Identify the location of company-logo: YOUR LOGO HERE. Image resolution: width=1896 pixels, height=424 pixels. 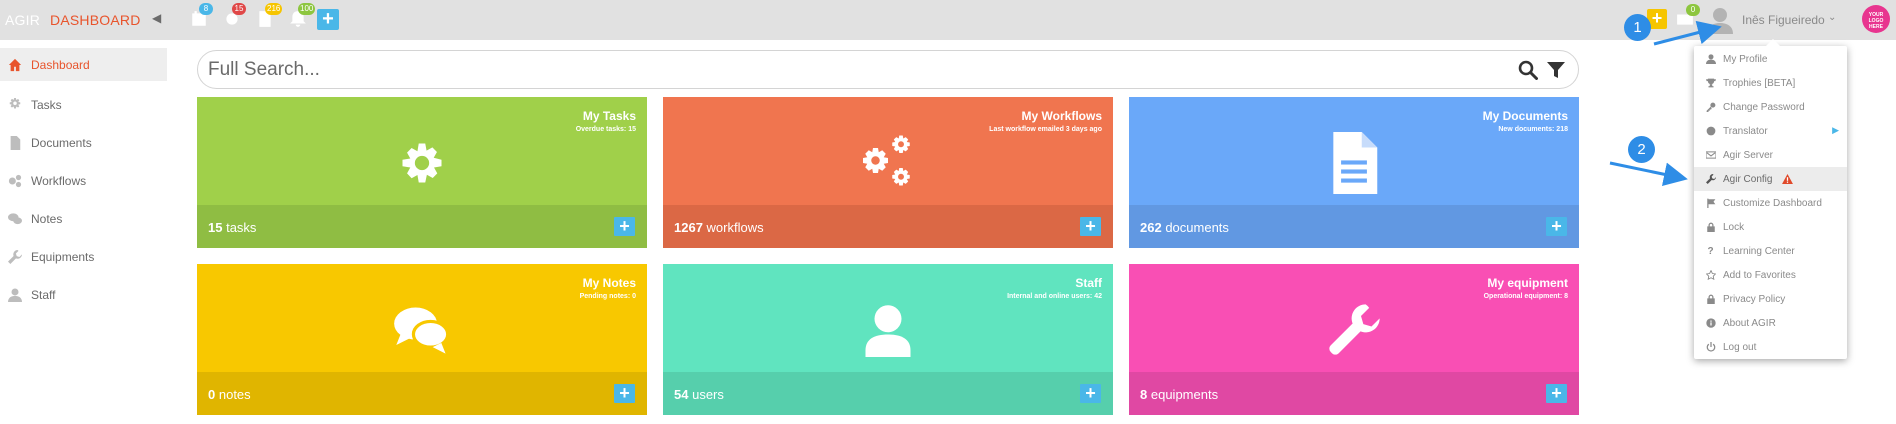
(1876, 19).